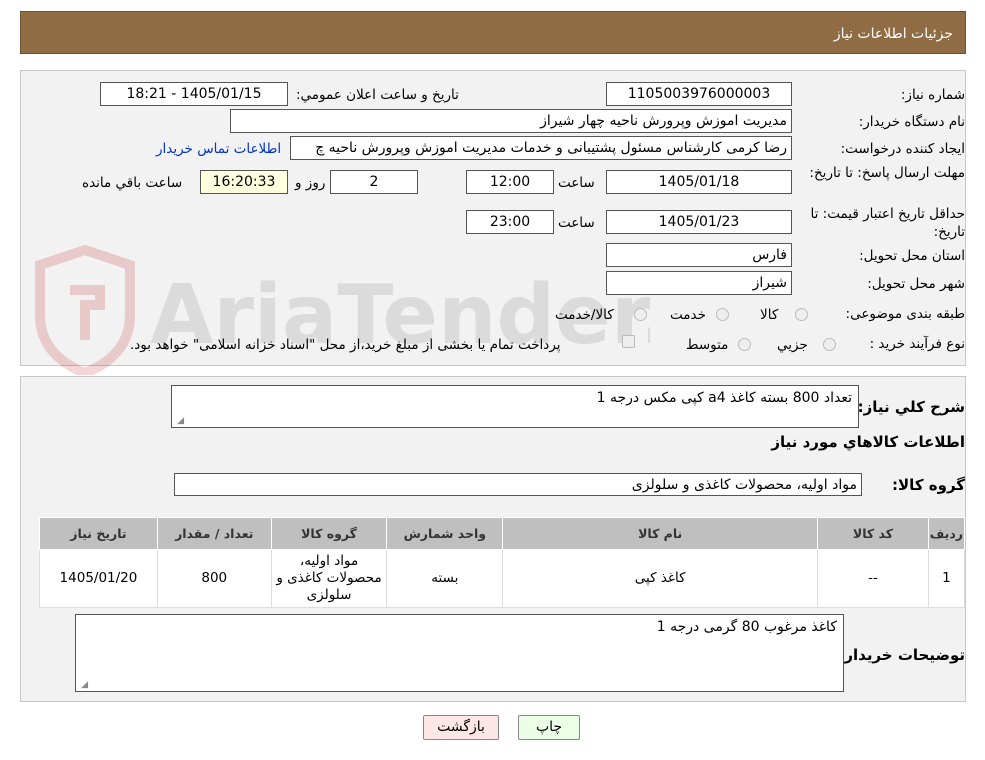  What do you see at coordinates (511, 121) in the screenshot?
I see `buyer-org-field: مدیریت اموزش وپرورش ناحیه چهار شیراز` at bounding box center [511, 121].